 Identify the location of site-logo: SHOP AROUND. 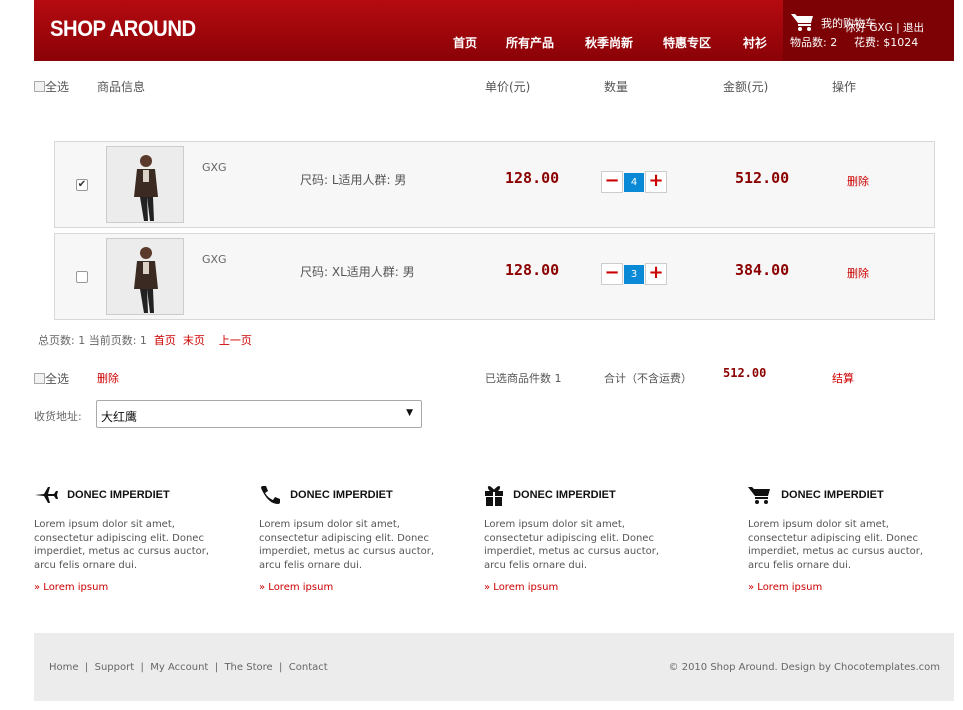
(123, 29).